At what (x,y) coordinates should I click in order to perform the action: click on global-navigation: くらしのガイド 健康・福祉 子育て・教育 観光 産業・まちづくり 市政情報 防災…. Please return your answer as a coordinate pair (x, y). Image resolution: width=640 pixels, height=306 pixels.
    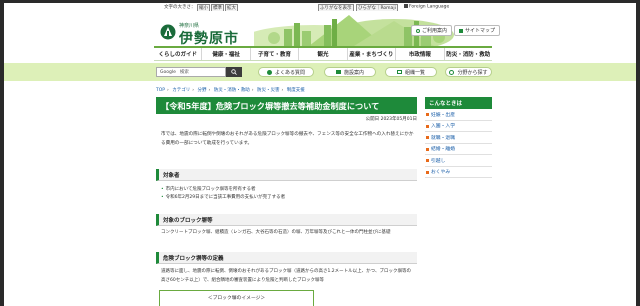
    Looking at the image, I should click on (323, 53).